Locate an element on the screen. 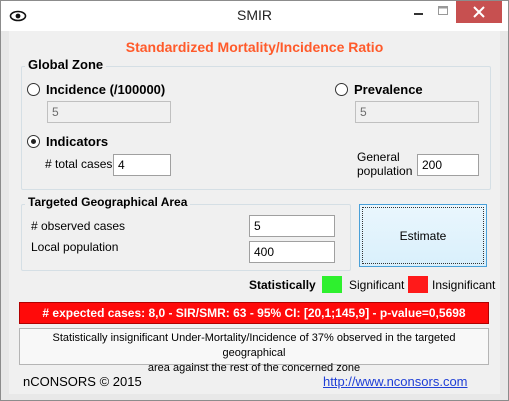 This screenshot has height=401, width=509. prevalence-input: 5 is located at coordinates (417, 112).